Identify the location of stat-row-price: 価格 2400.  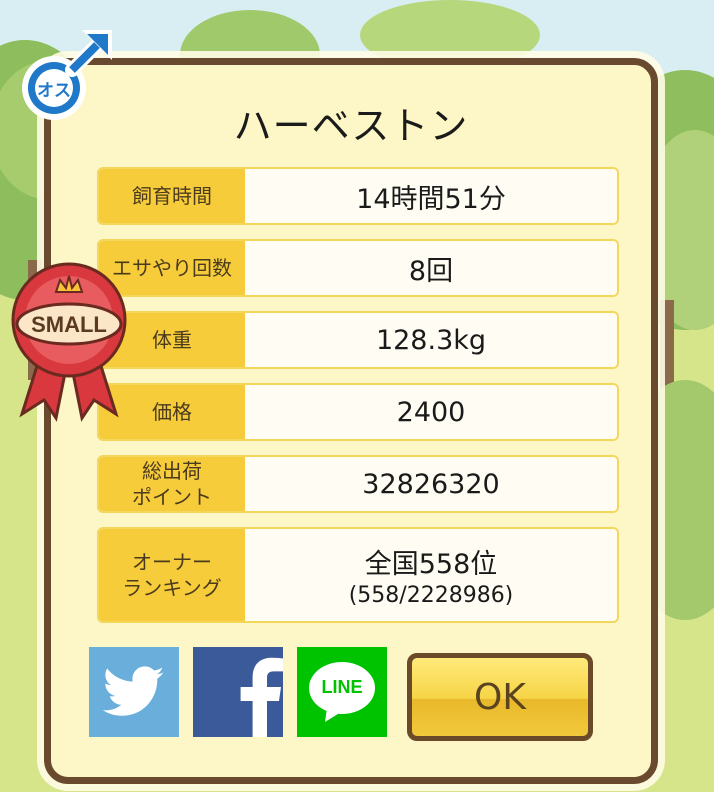
(358, 412).